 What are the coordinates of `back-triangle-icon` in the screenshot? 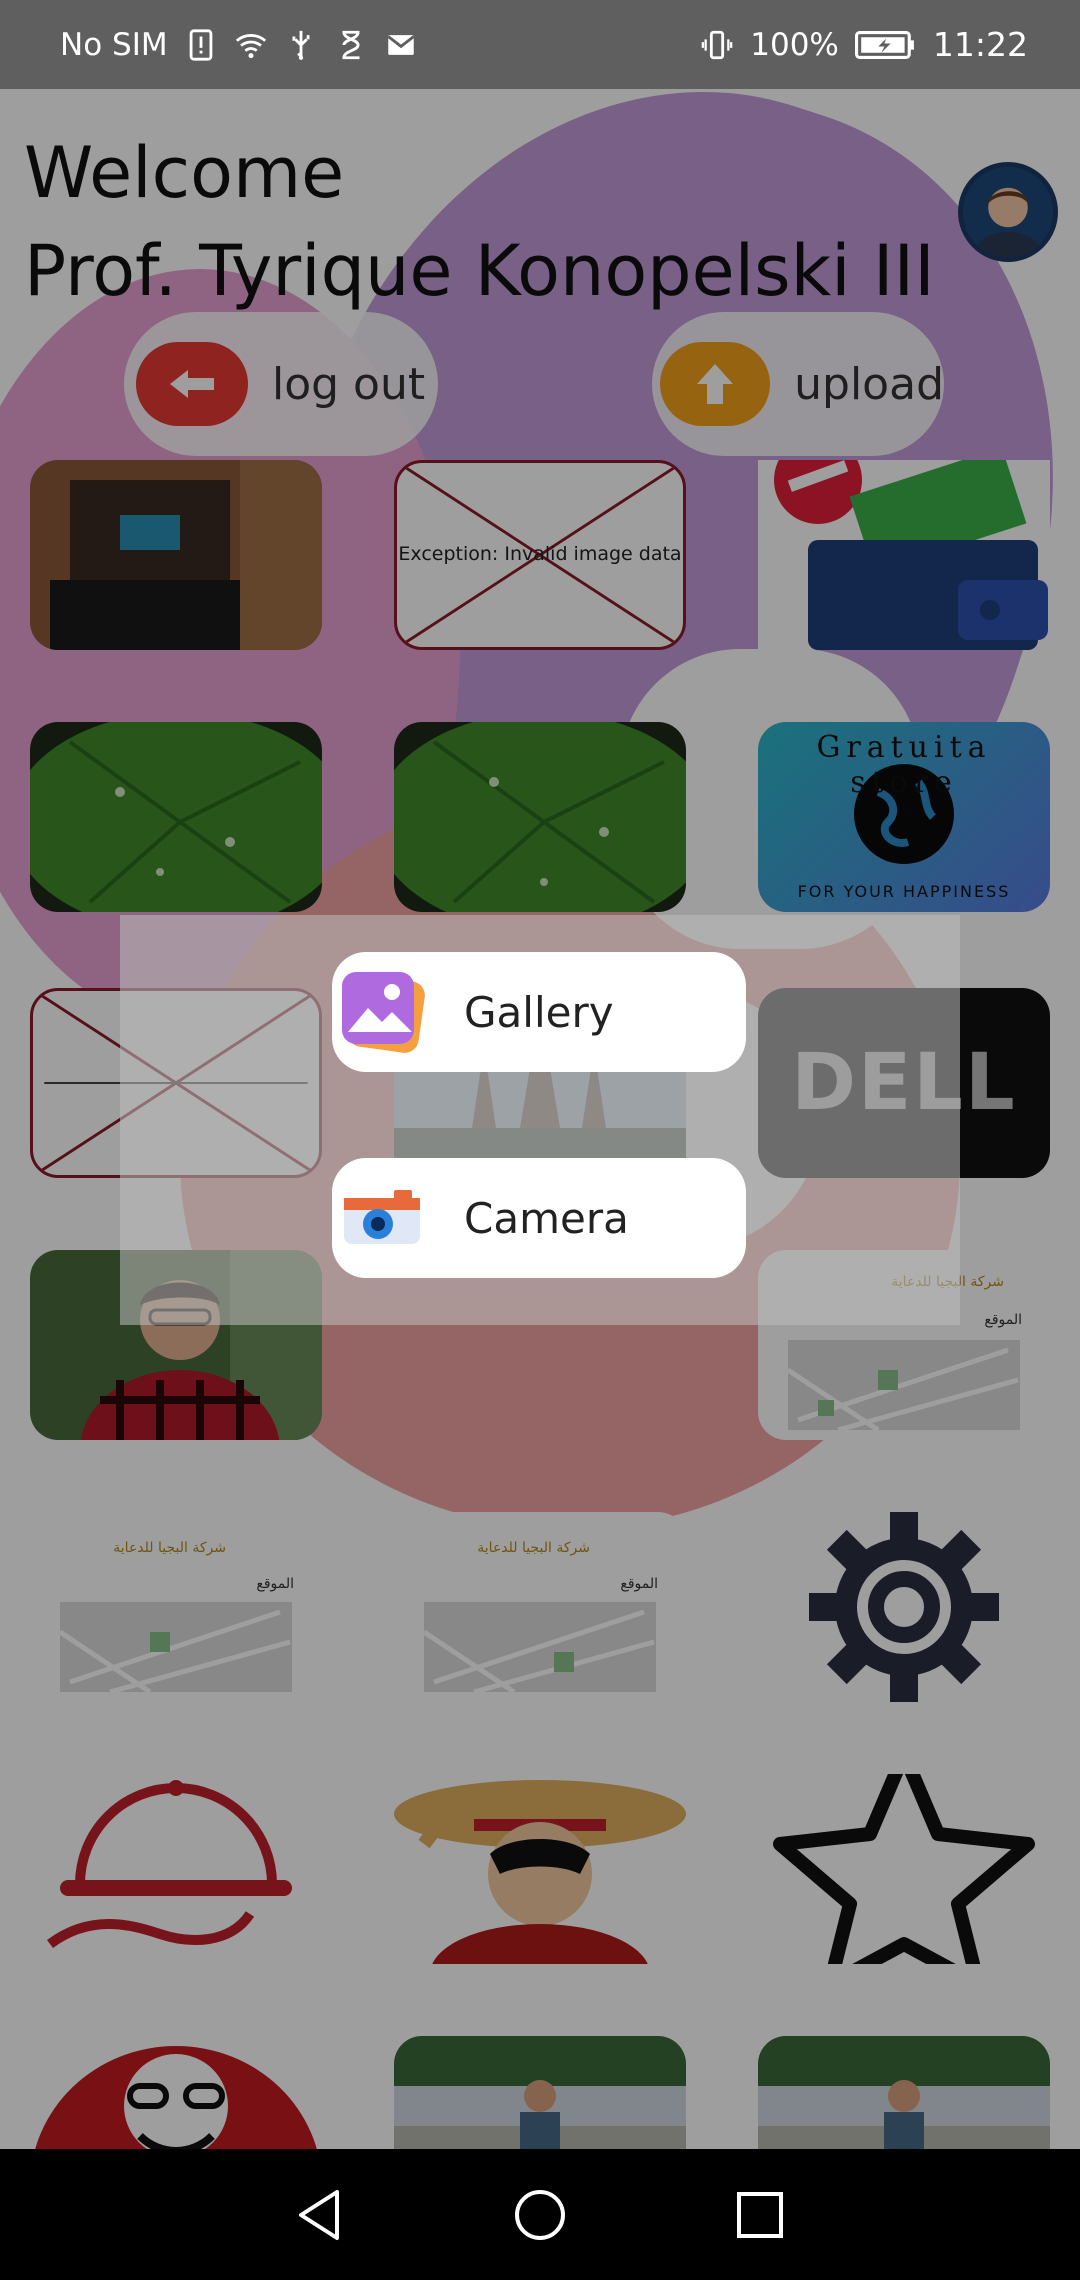 It's located at (319, 2214).